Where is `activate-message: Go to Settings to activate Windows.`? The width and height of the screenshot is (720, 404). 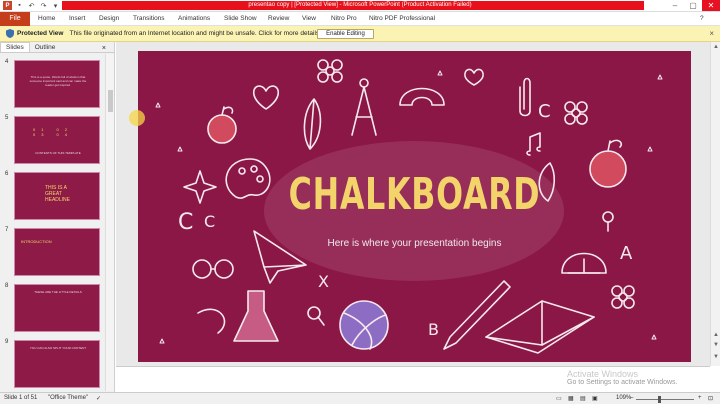 activate-message: Go to Settings to activate Windows. is located at coordinates (622, 382).